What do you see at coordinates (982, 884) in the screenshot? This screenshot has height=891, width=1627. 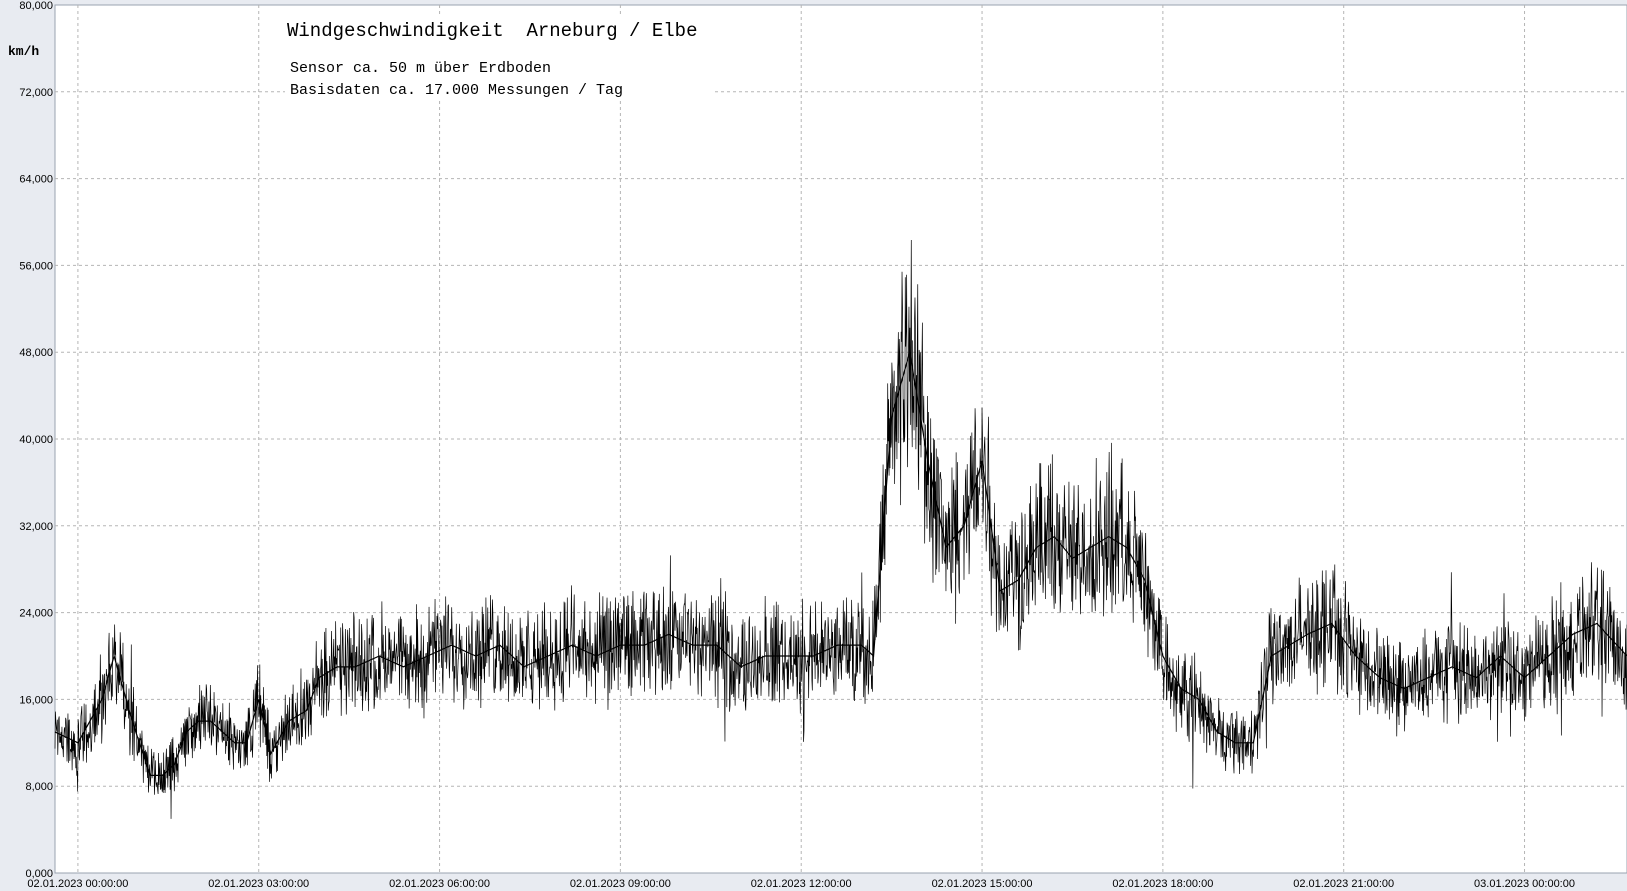 I see `x-tick-label: 02.01.2023 15:00:00` at bounding box center [982, 884].